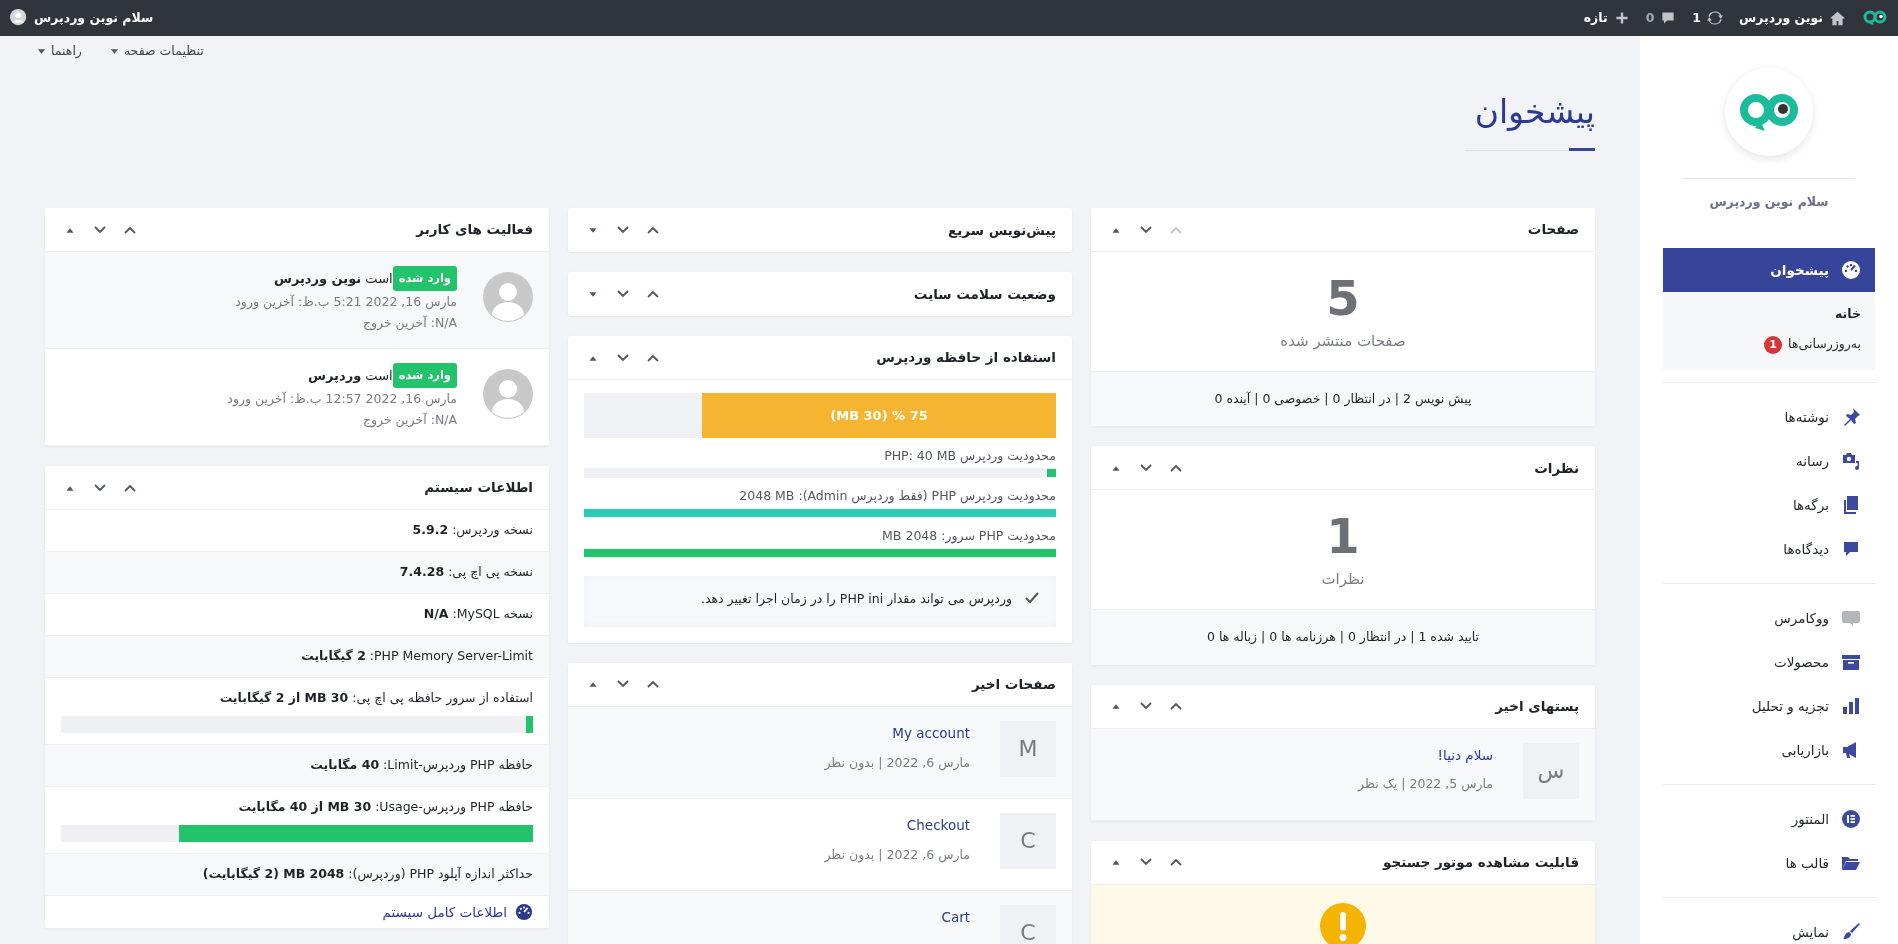 The width and height of the screenshot is (1898, 944). I want to click on warning-icon, so click(1343, 923).